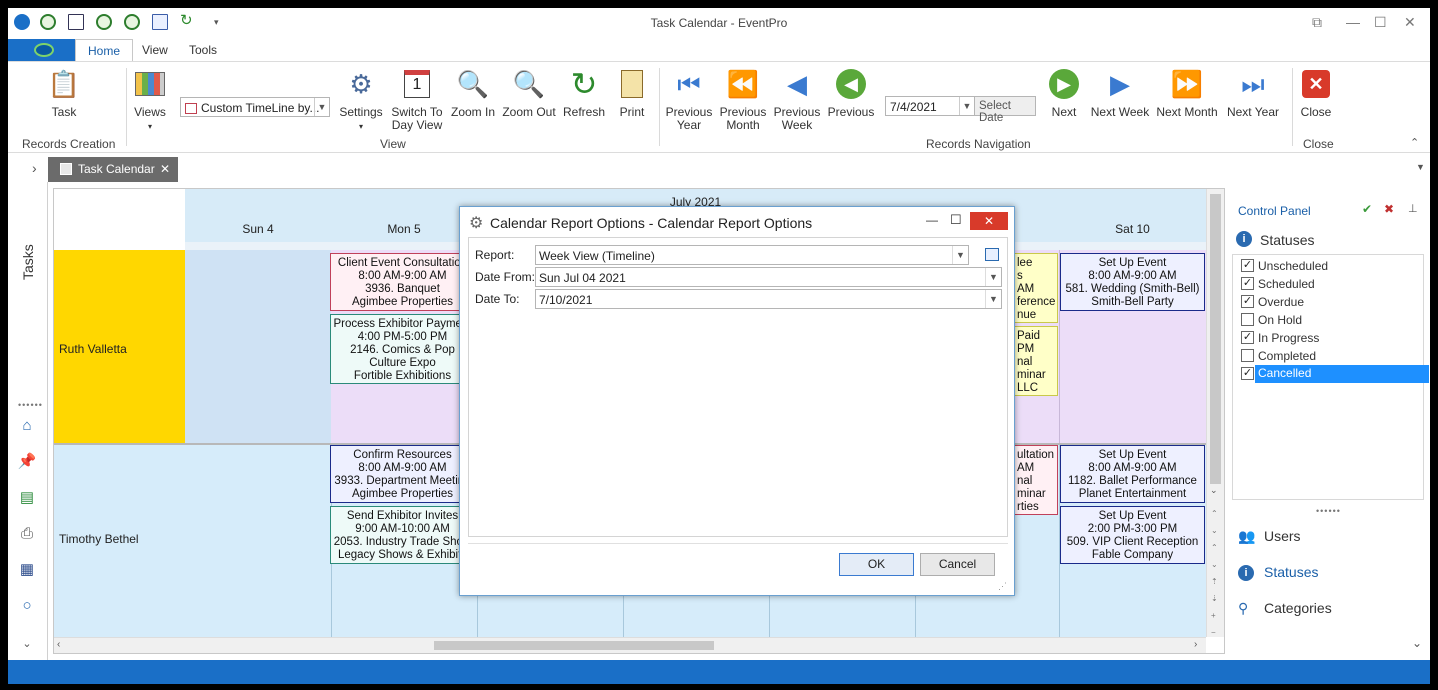 This screenshot has width=1438, height=690. I want to click on rail-splitter: ••••••, so click(30, 405).